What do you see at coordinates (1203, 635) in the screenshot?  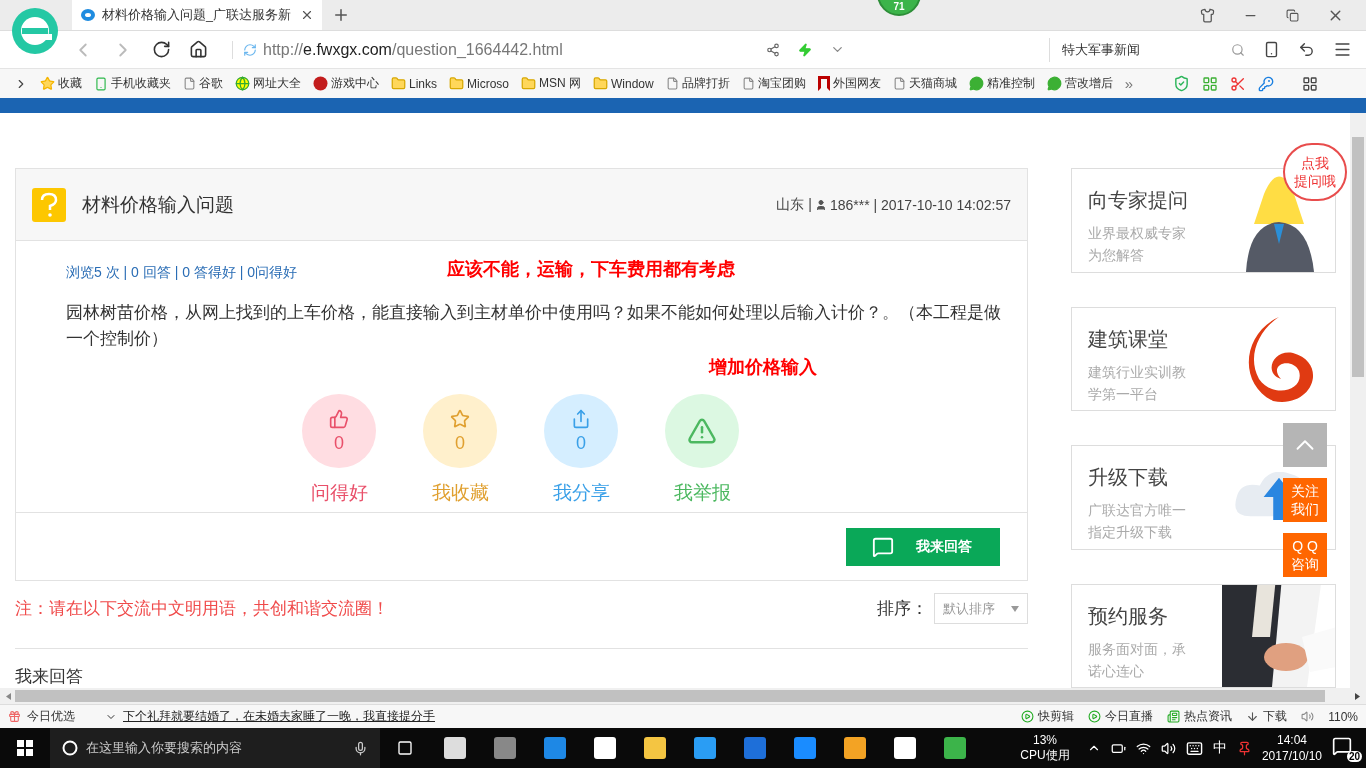 I see `promo-card: 预约服务 服务面对面，承诺心连心` at bounding box center [1203, 635].